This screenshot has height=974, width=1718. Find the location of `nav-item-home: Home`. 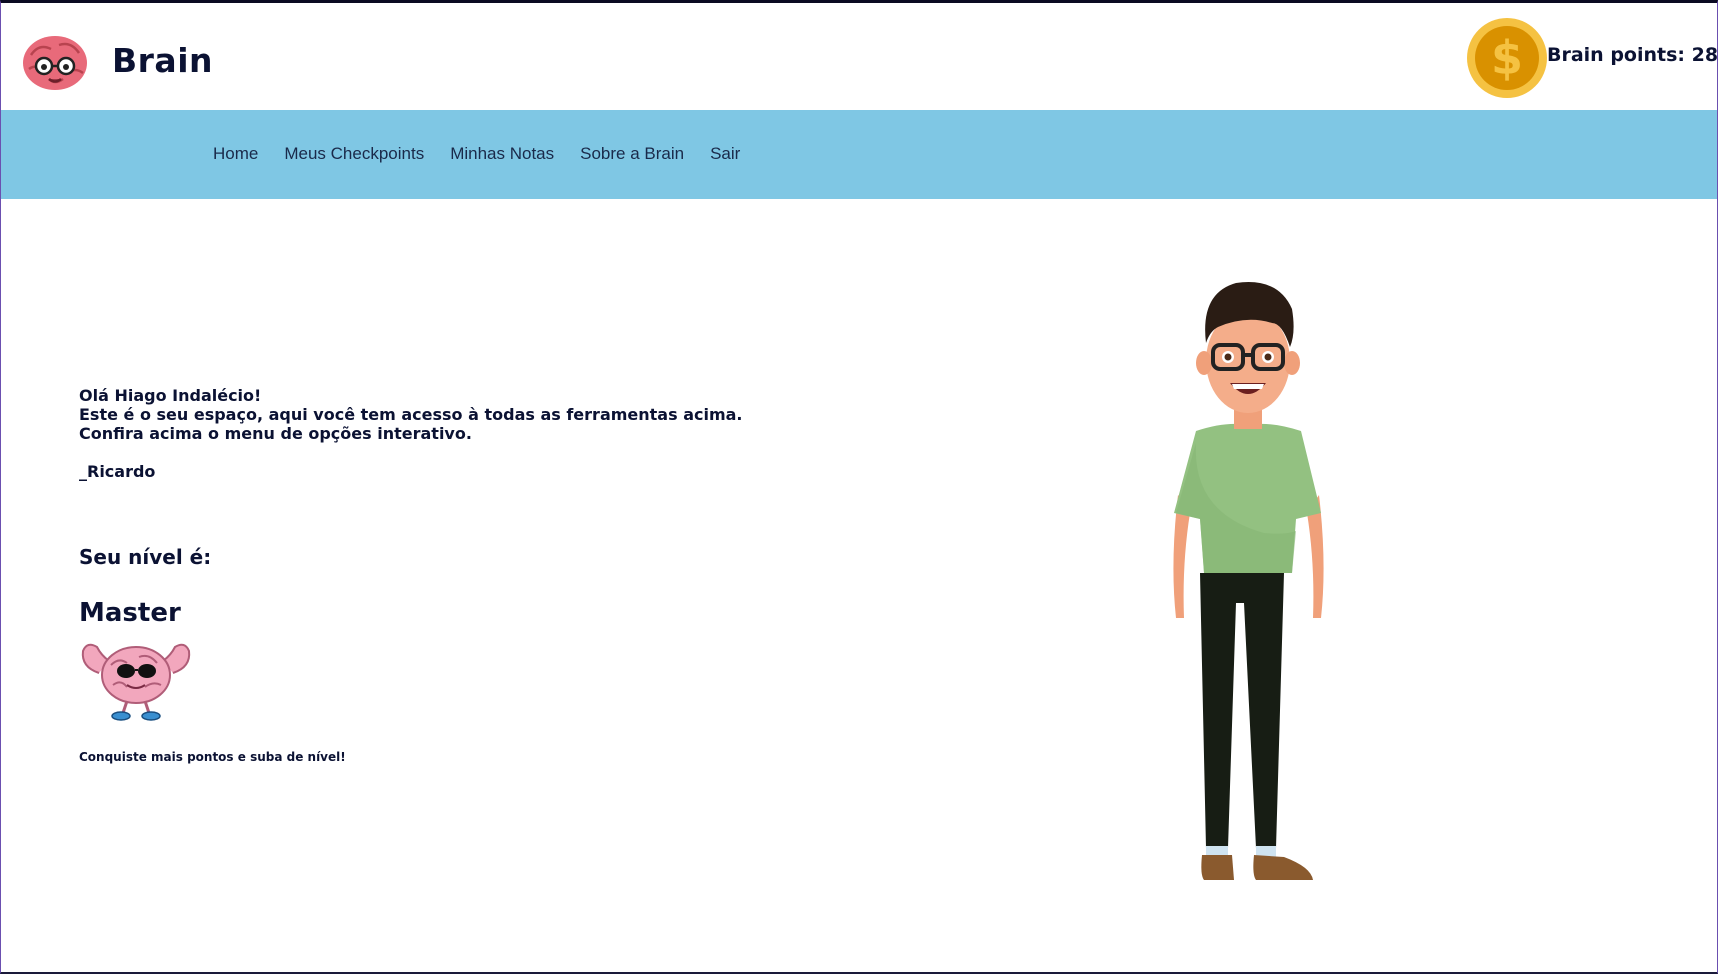

nav-item-home: Home is located at coordinates (235, 154).